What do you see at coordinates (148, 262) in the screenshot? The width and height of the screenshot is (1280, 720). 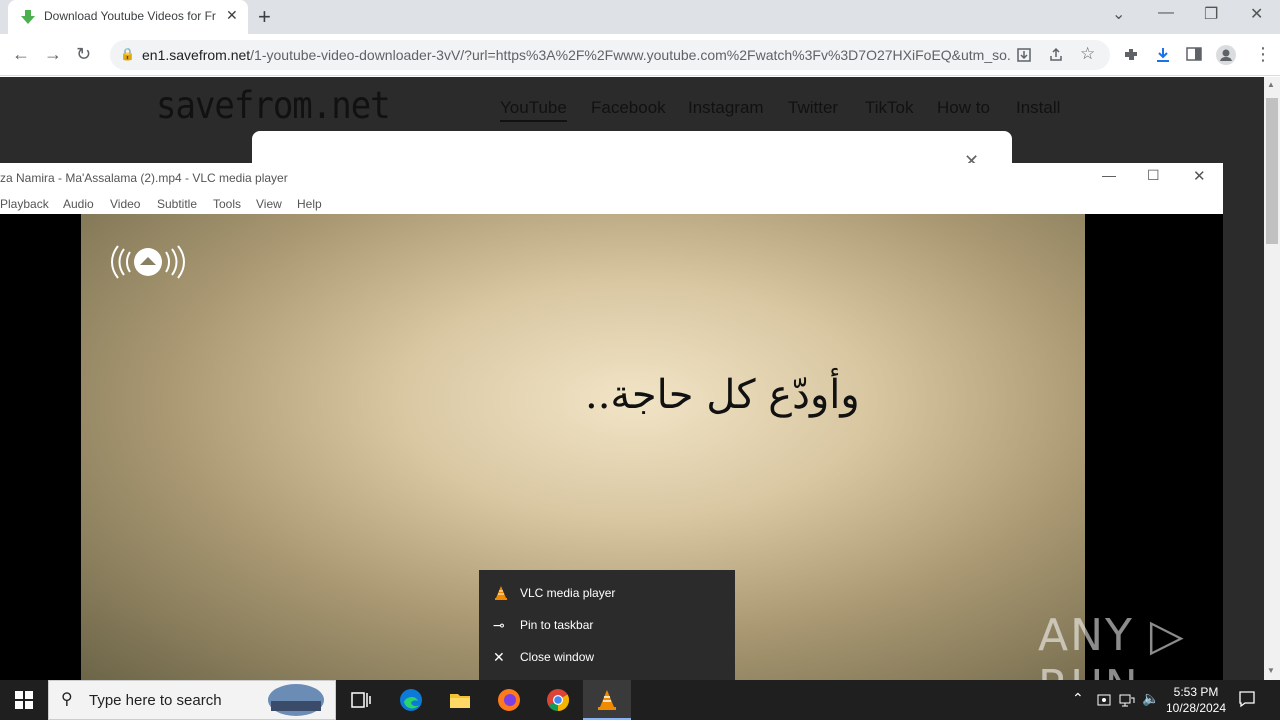 I see `channel-logo-icon` at bounding box center [148, 262].